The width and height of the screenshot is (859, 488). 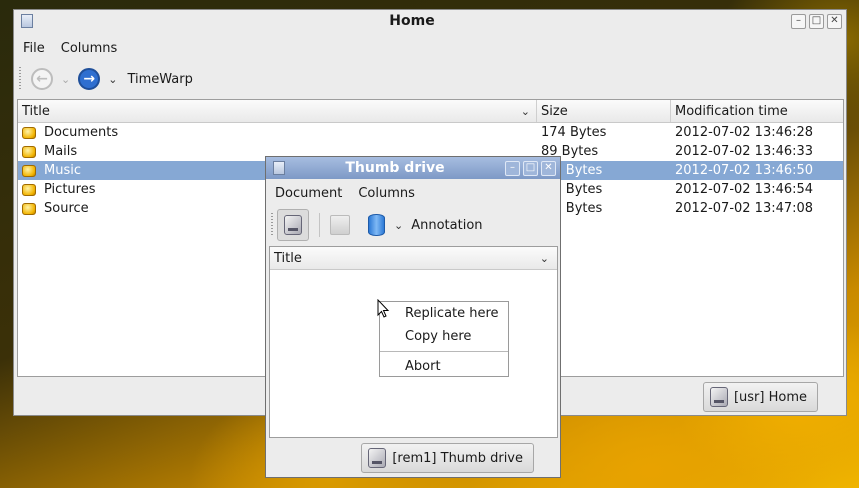 I want to click on drive-view-button, so click(x=293, y=225).